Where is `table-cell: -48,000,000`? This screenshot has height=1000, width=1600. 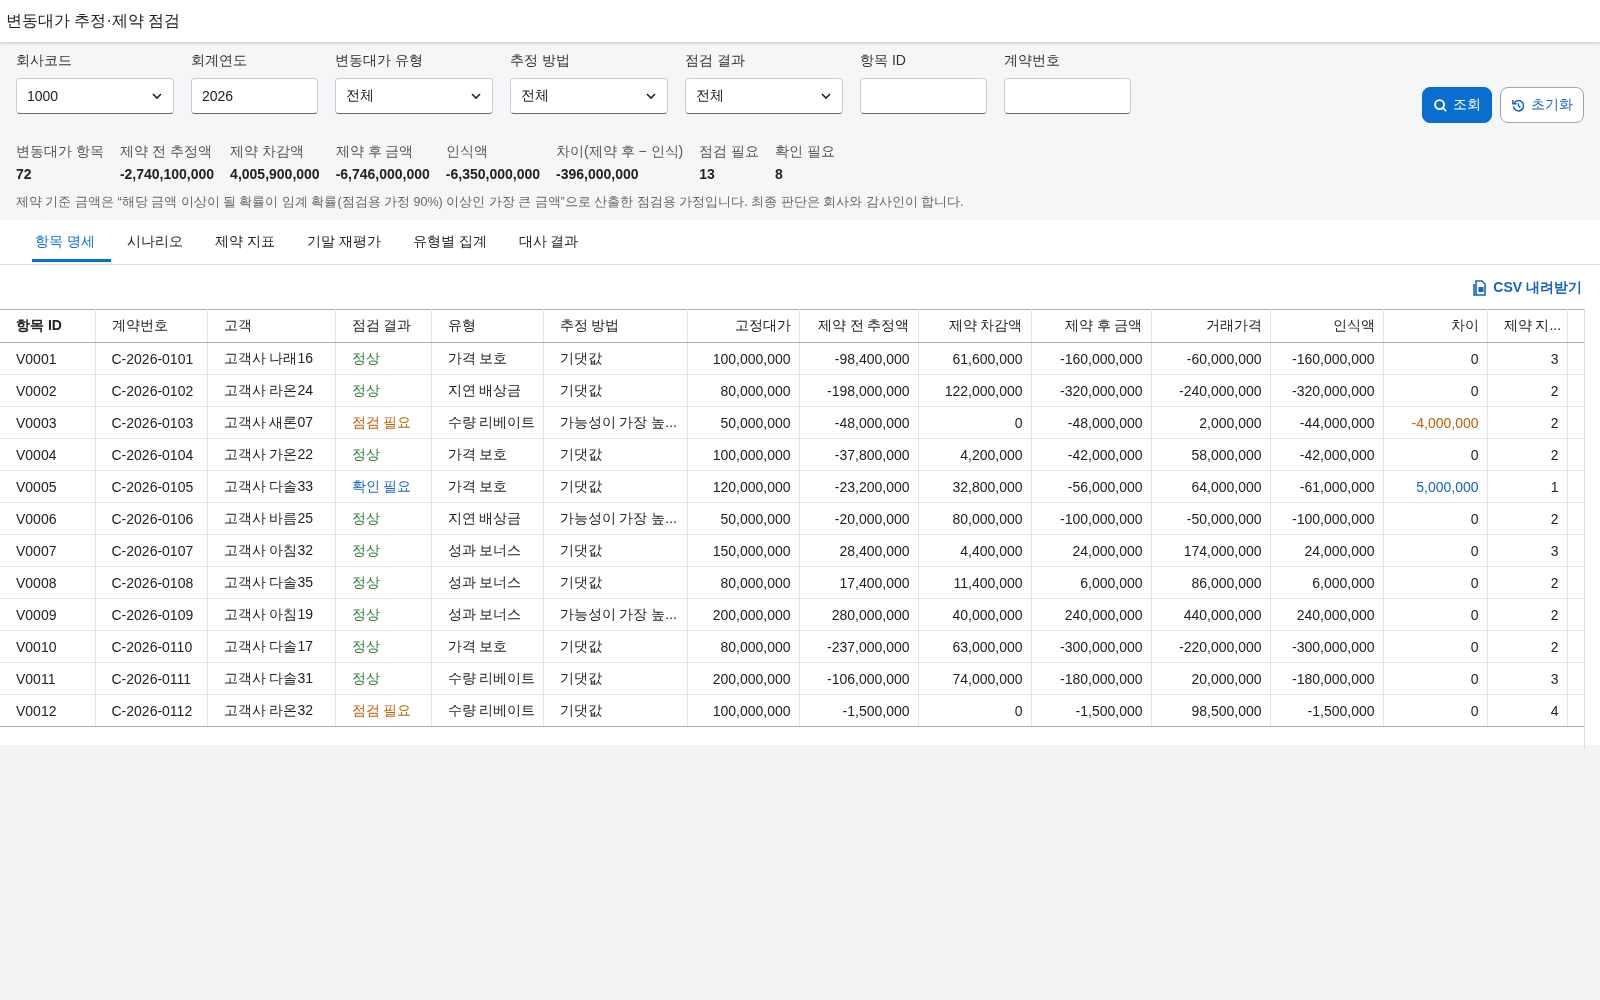
table-cell: -48,000,000 is located at coordinates (1091, 422).